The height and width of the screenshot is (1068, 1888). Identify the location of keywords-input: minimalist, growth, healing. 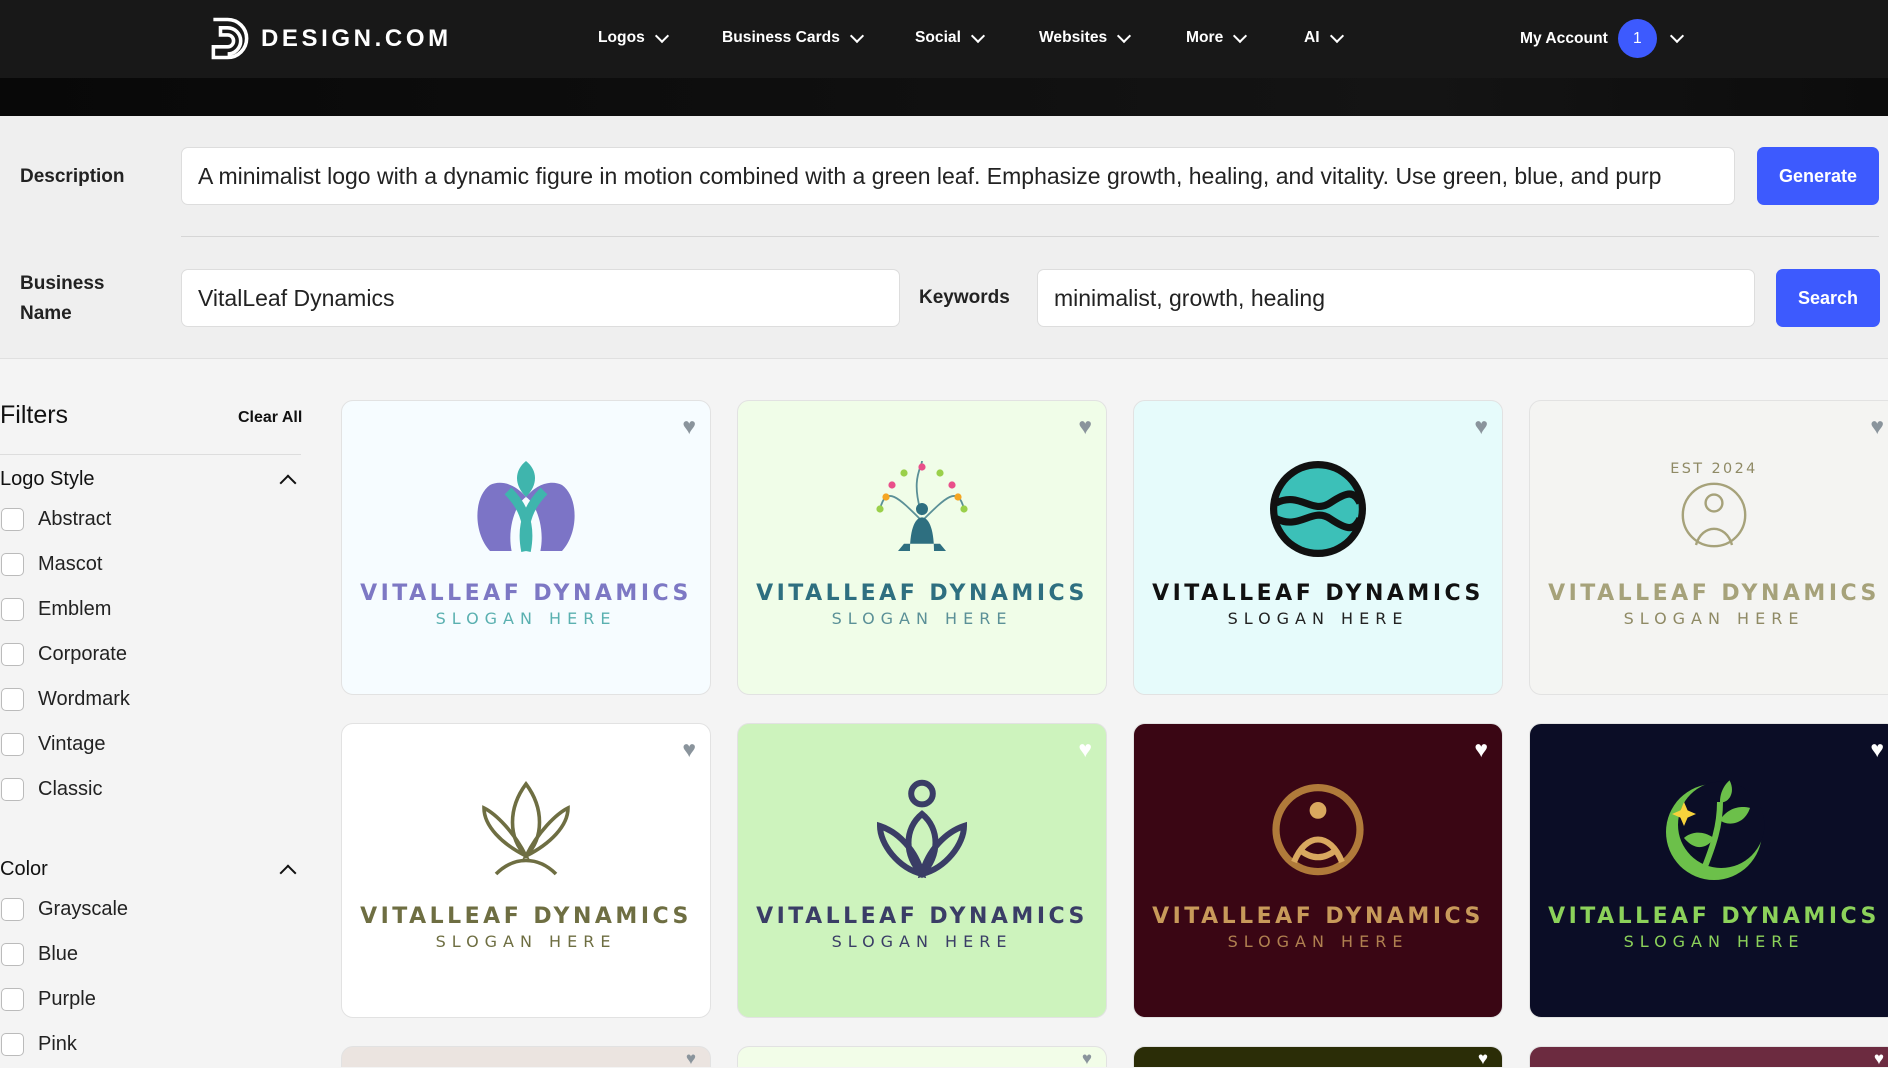
(1396, 298).